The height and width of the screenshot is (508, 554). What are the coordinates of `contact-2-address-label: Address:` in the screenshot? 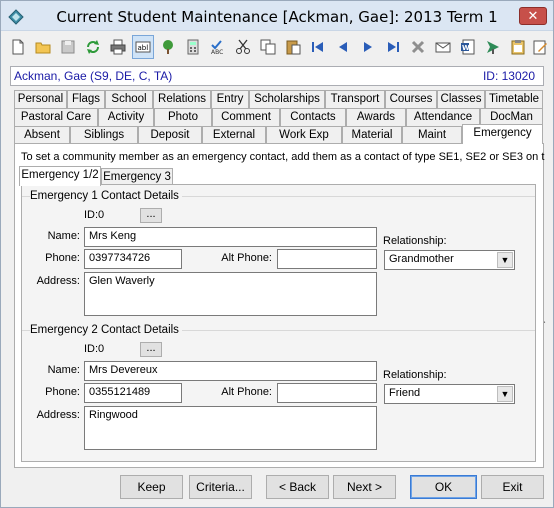 It's located at (58, 415).